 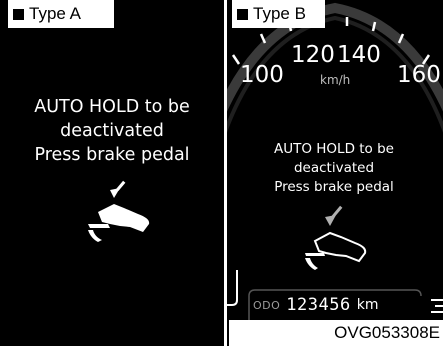 What do you see at coordinates (419, 75) in the screenshot?
I see `speed-tick-160: 160` at bounding box center [419, 75].